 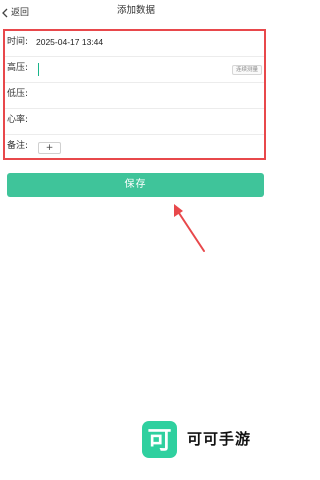 What do you see at coordinates (18, 42) in the screenshot?
I see `time-label: 时间:` at bounding box center [18, 42].